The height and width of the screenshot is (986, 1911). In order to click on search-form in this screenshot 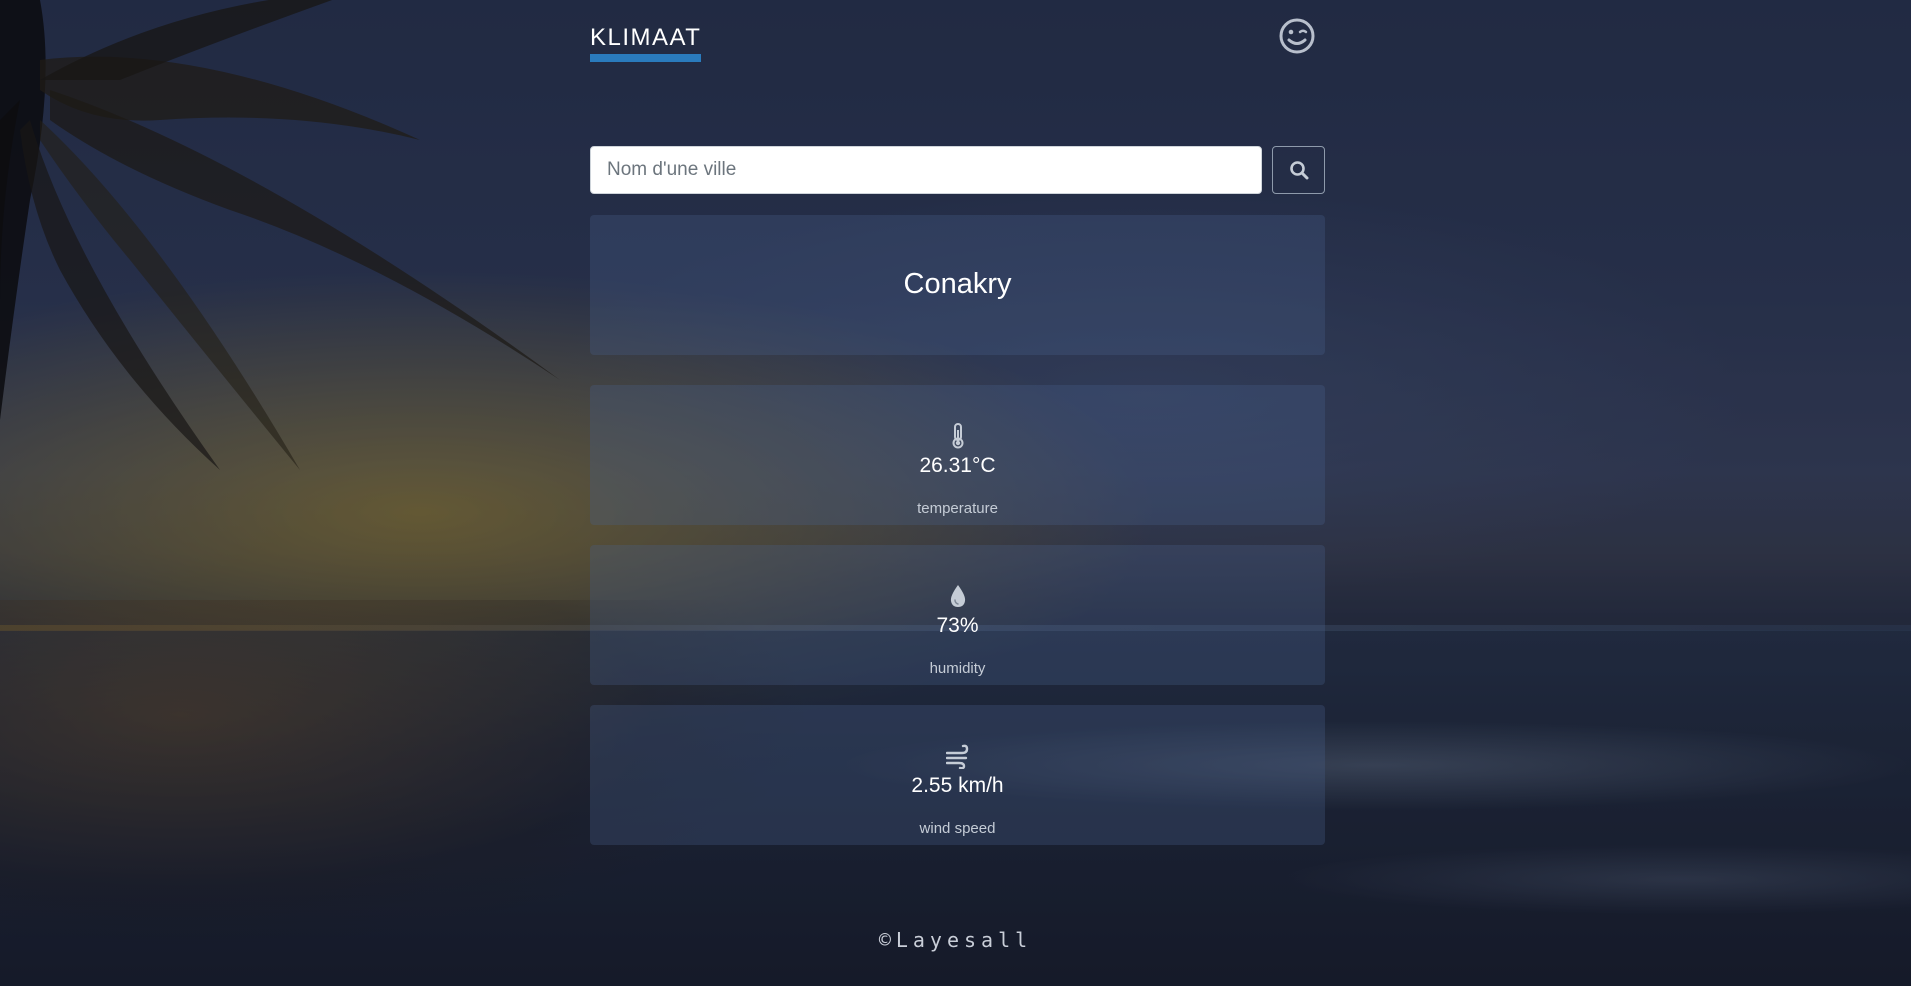, I will do `click(957, 170)`.